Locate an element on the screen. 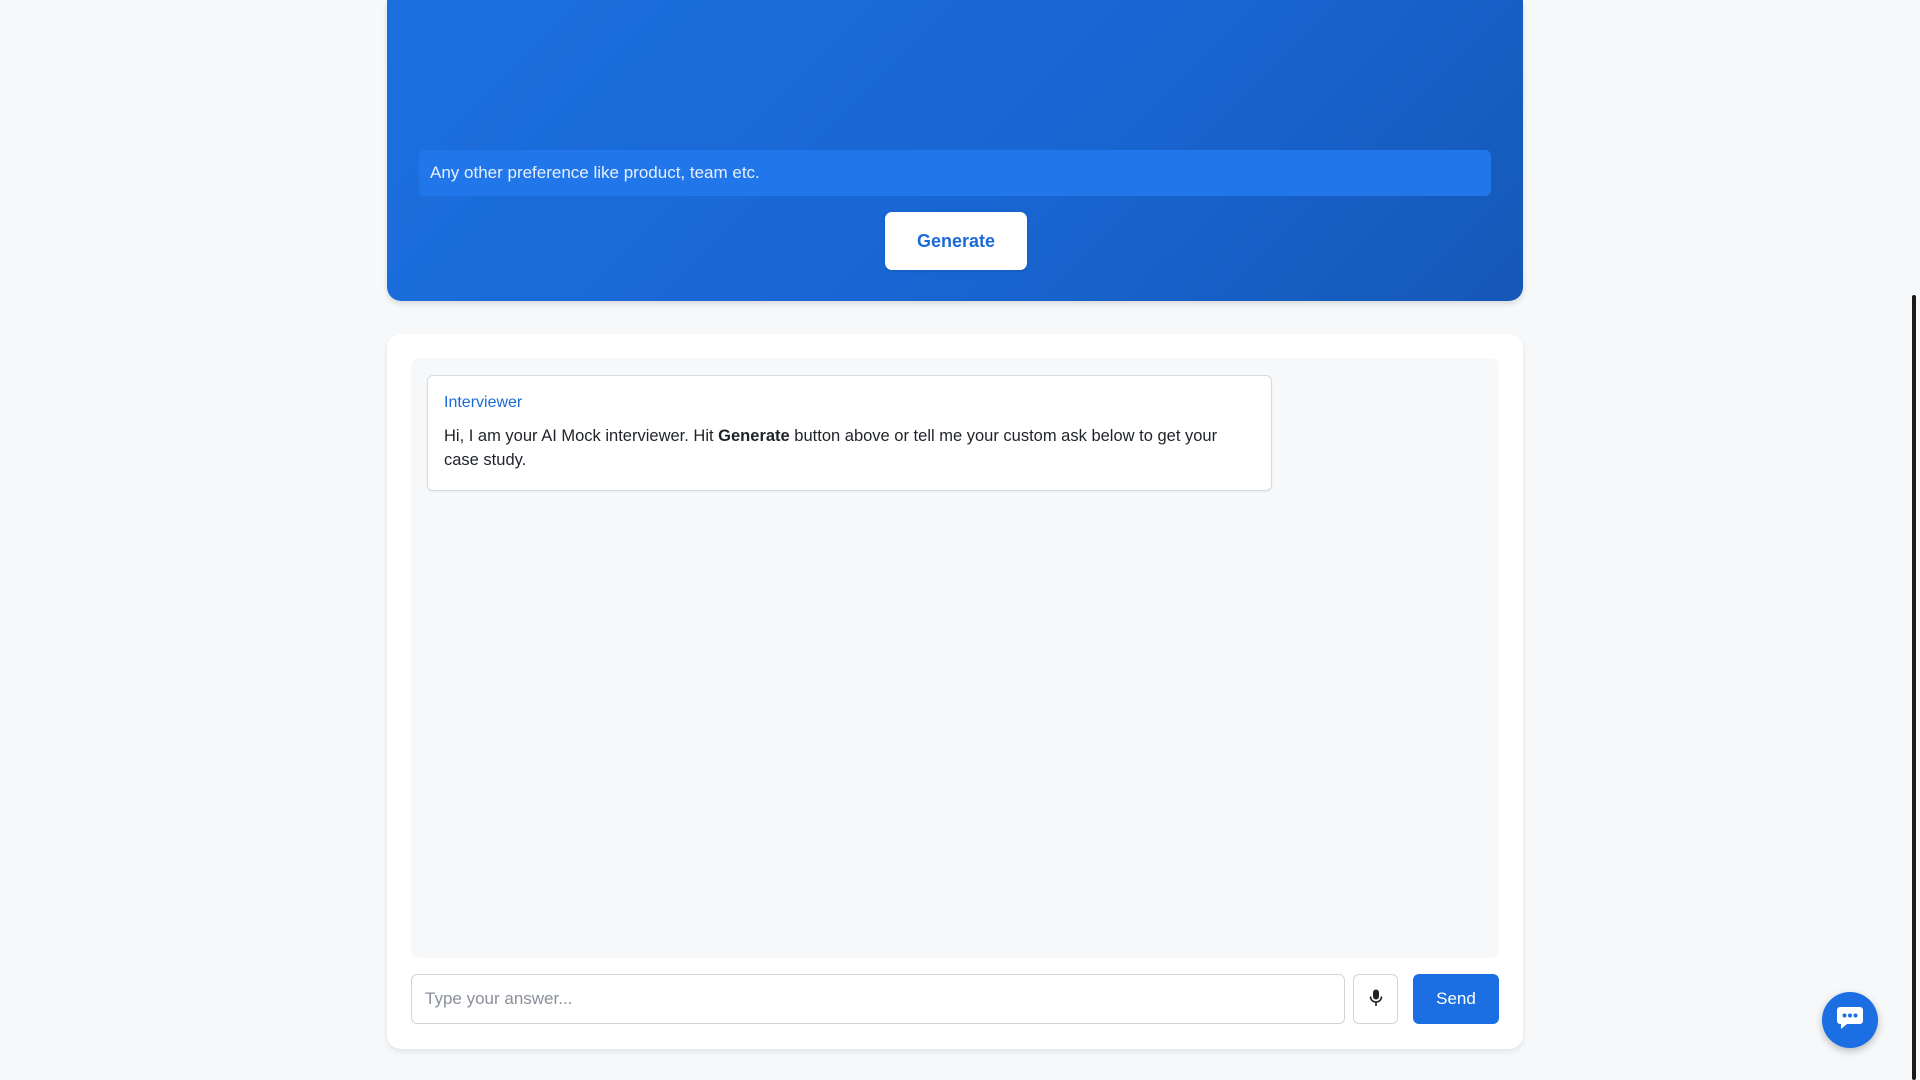 The image size is (1920, 1080). preference-input is located at coordinates (955, 173).